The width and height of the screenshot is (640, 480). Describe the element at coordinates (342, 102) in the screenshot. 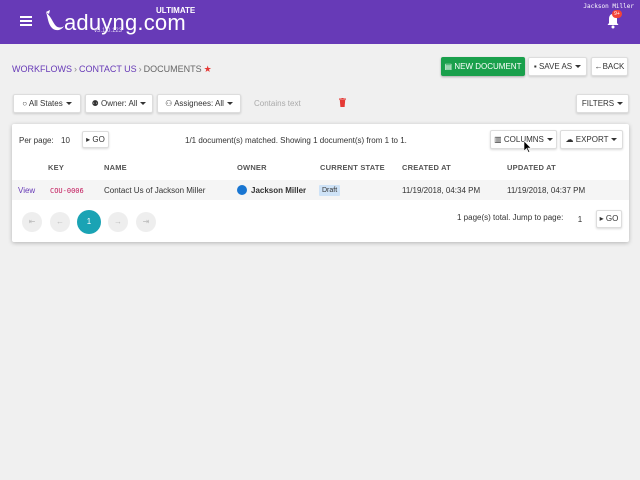

I see `trash-icon` at that location.